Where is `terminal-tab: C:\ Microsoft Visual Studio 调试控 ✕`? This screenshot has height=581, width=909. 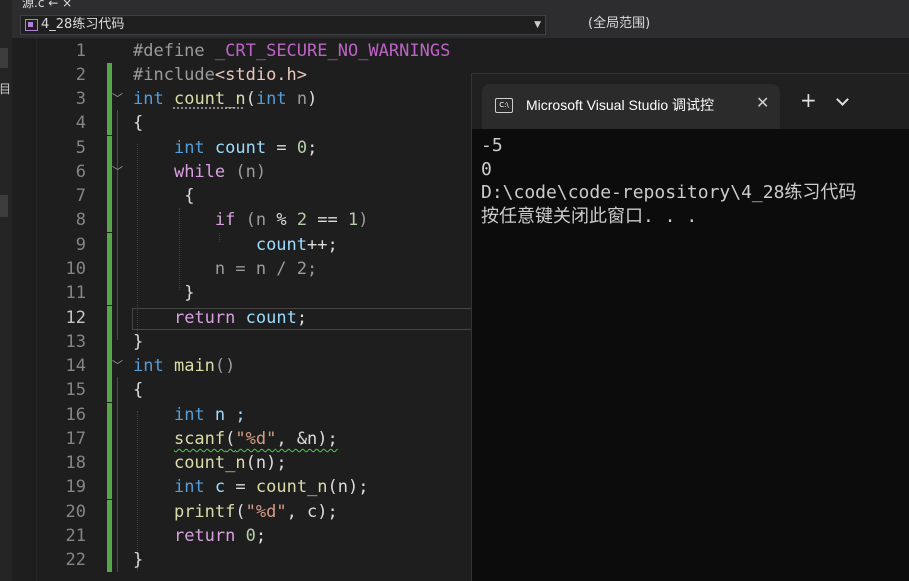
terminal-tab: C:\ Microsoft Visual Studio 调试控 ✕ is located at coordinates (631, 106).